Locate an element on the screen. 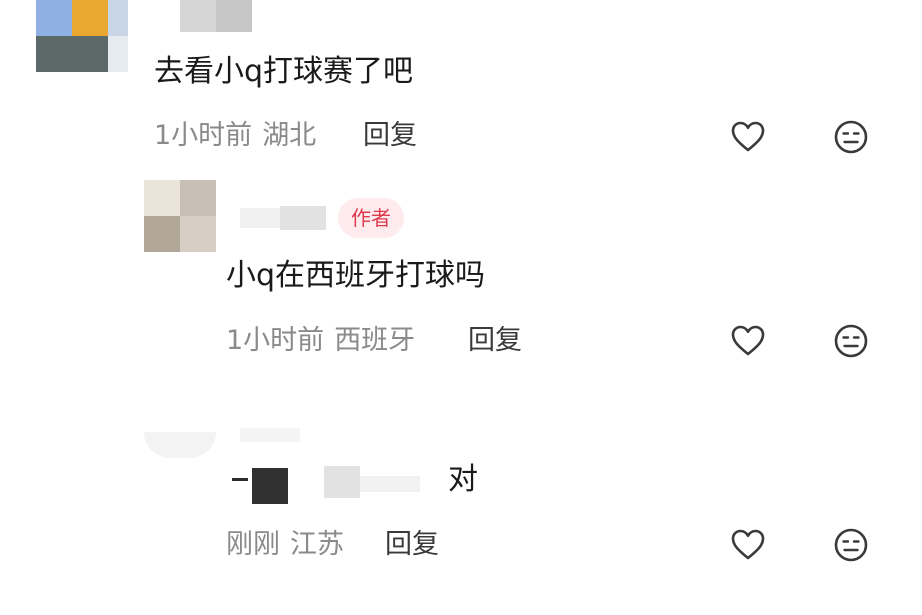 This screenshot has width=922, height=615. comment-meta: 1小时前 湖北 is located at coordinates (235, 136).